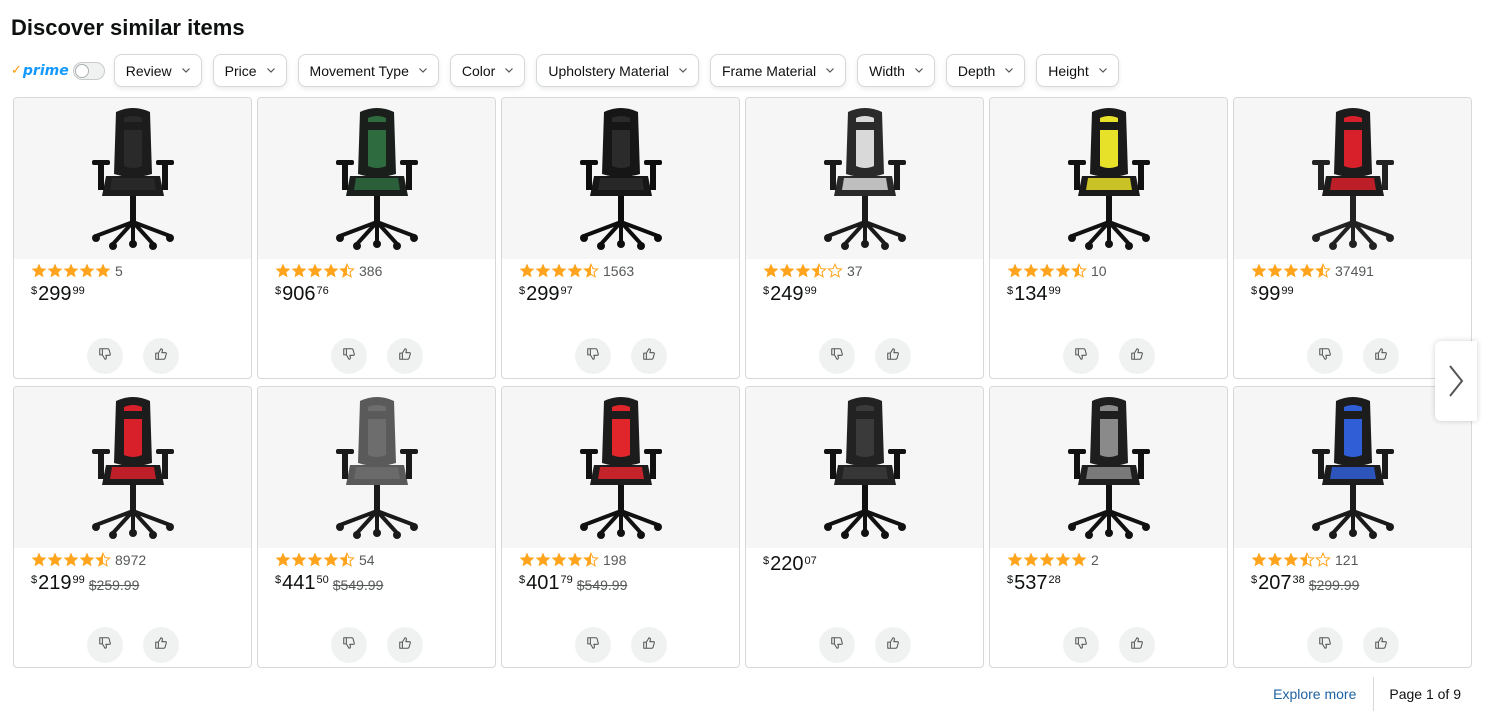 This screenshot has width=1491, height=719. I want to click on price-whole: 537, so click(1031, 583).